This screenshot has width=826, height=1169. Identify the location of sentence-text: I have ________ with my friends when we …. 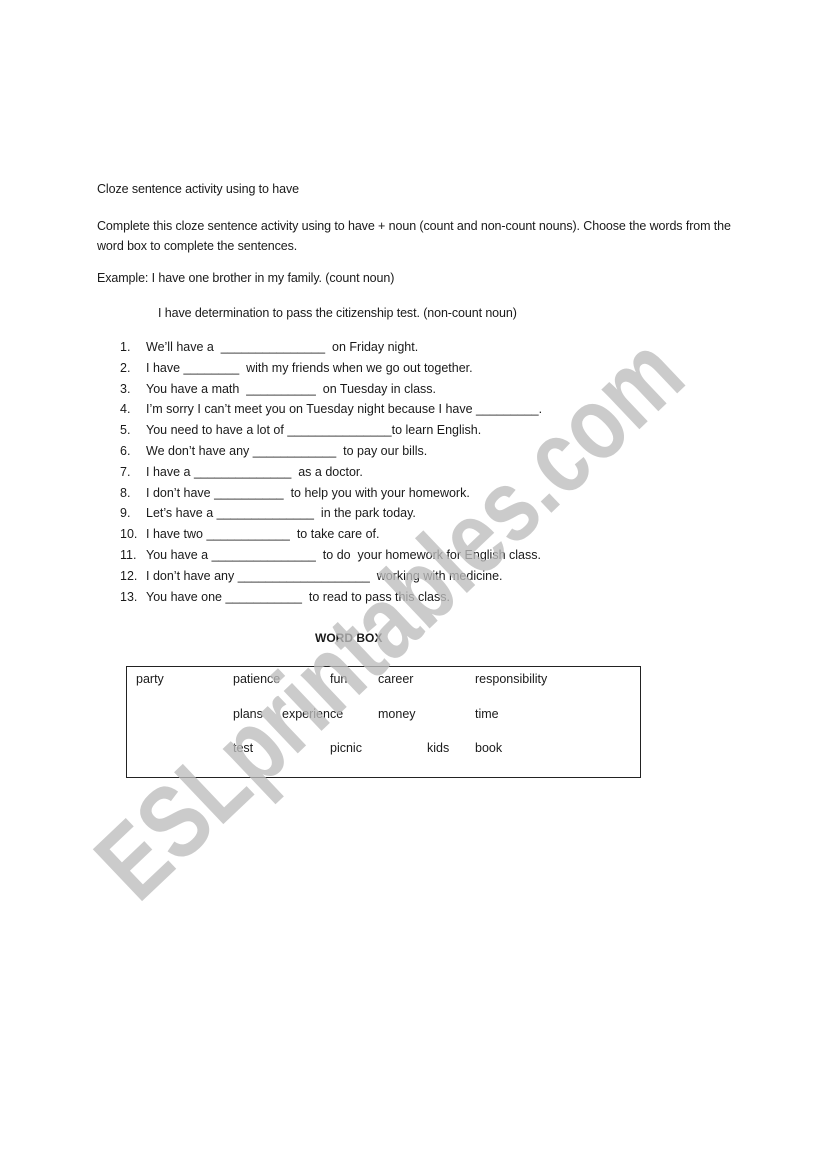
(309, 367).